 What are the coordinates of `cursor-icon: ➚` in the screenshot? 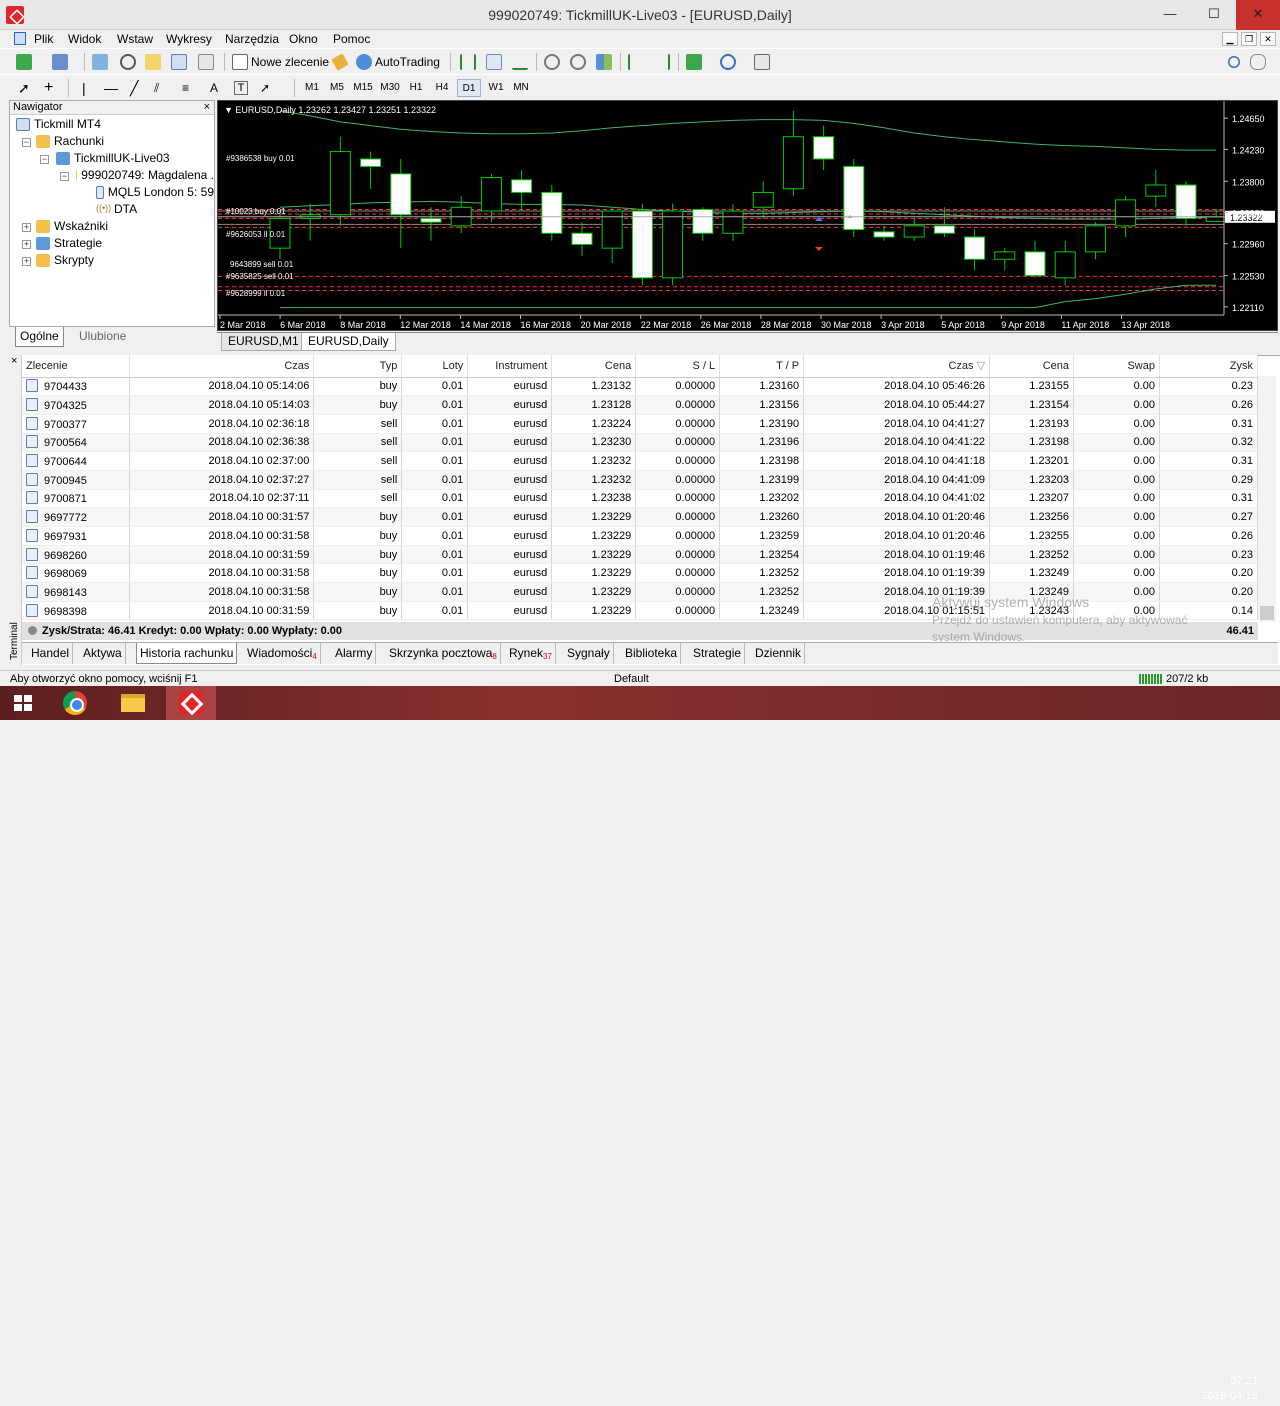 It's located at (24, 88).